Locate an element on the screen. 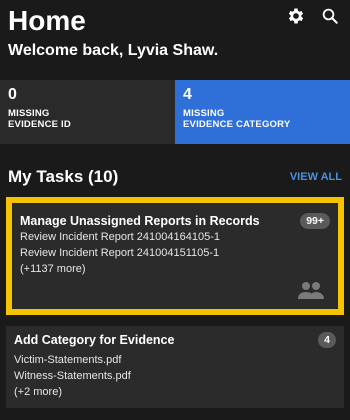 This screenshot has height=420, width=350. gear-icon is located at coordinates (296, 16).